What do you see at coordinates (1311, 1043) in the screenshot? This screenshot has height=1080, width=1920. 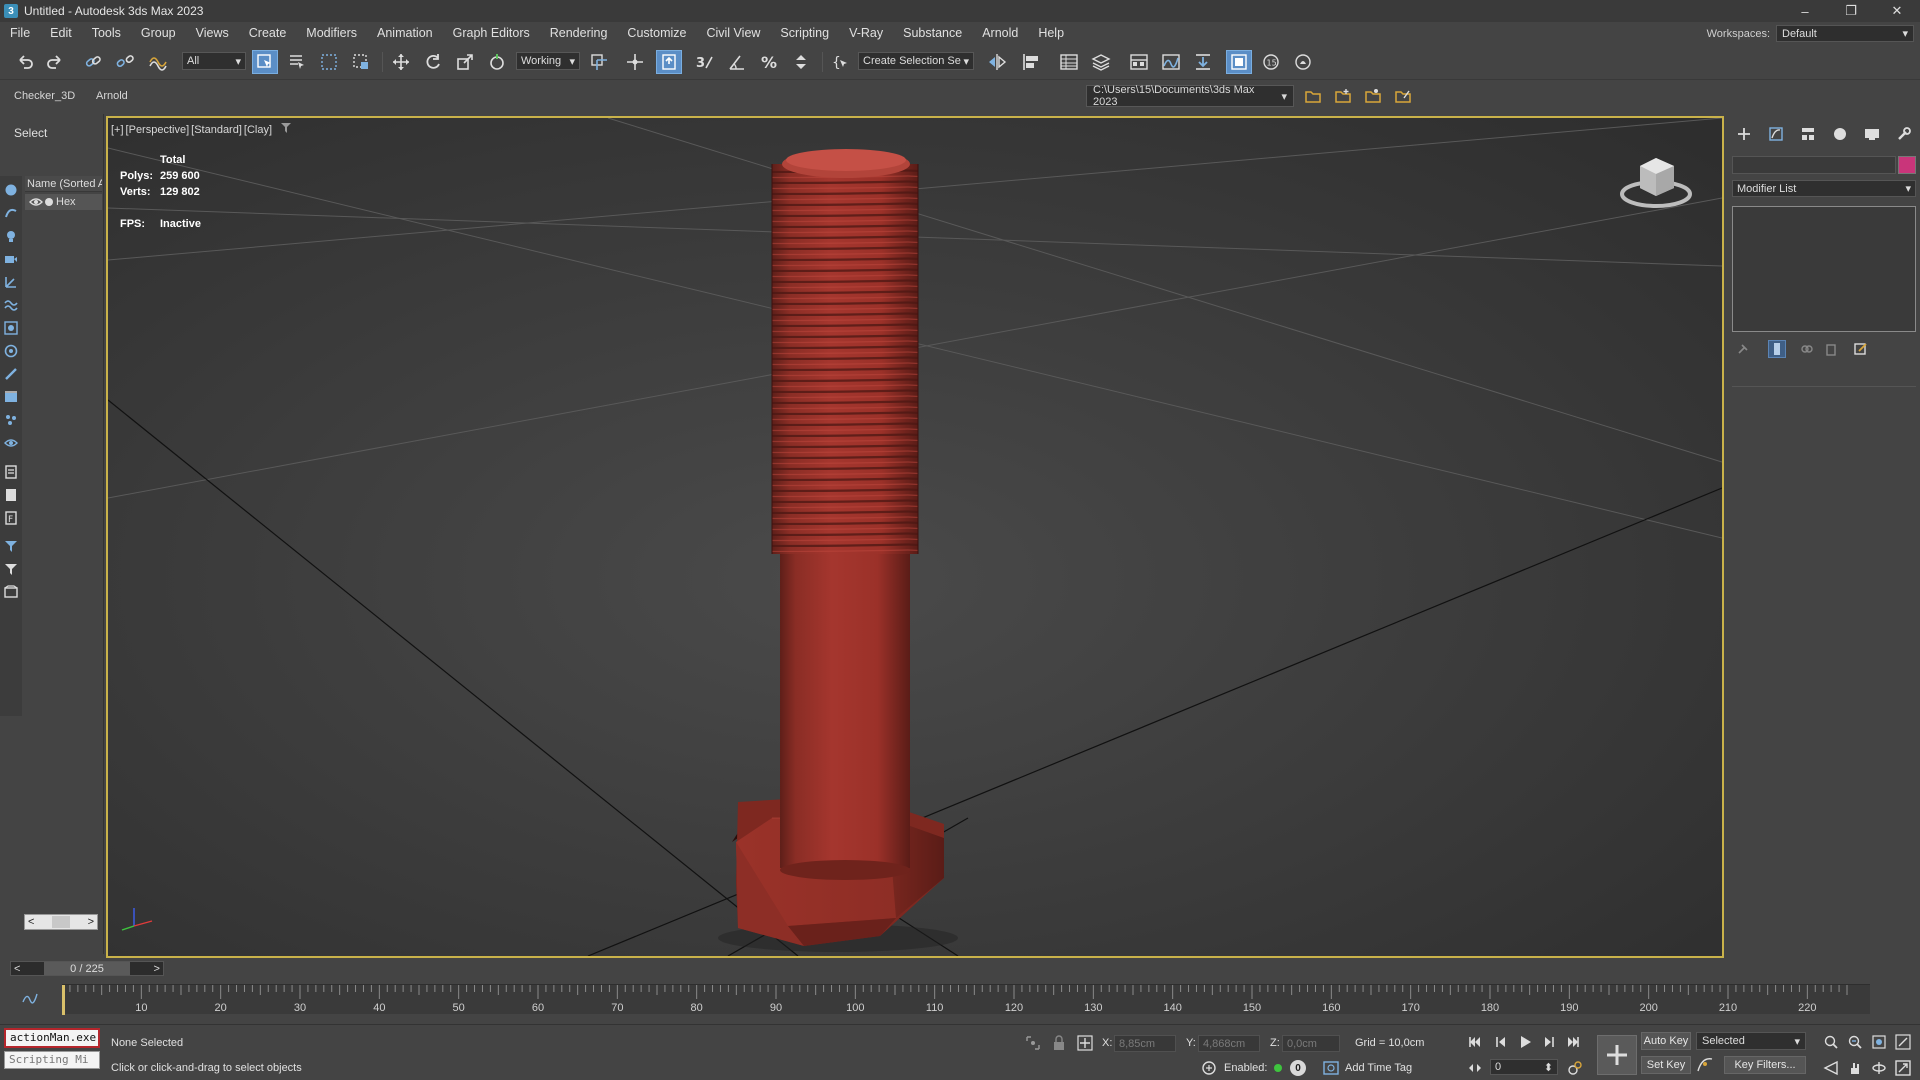 I see `z-coord-field: 0,0cm` at bounding box center [1311, 1043].